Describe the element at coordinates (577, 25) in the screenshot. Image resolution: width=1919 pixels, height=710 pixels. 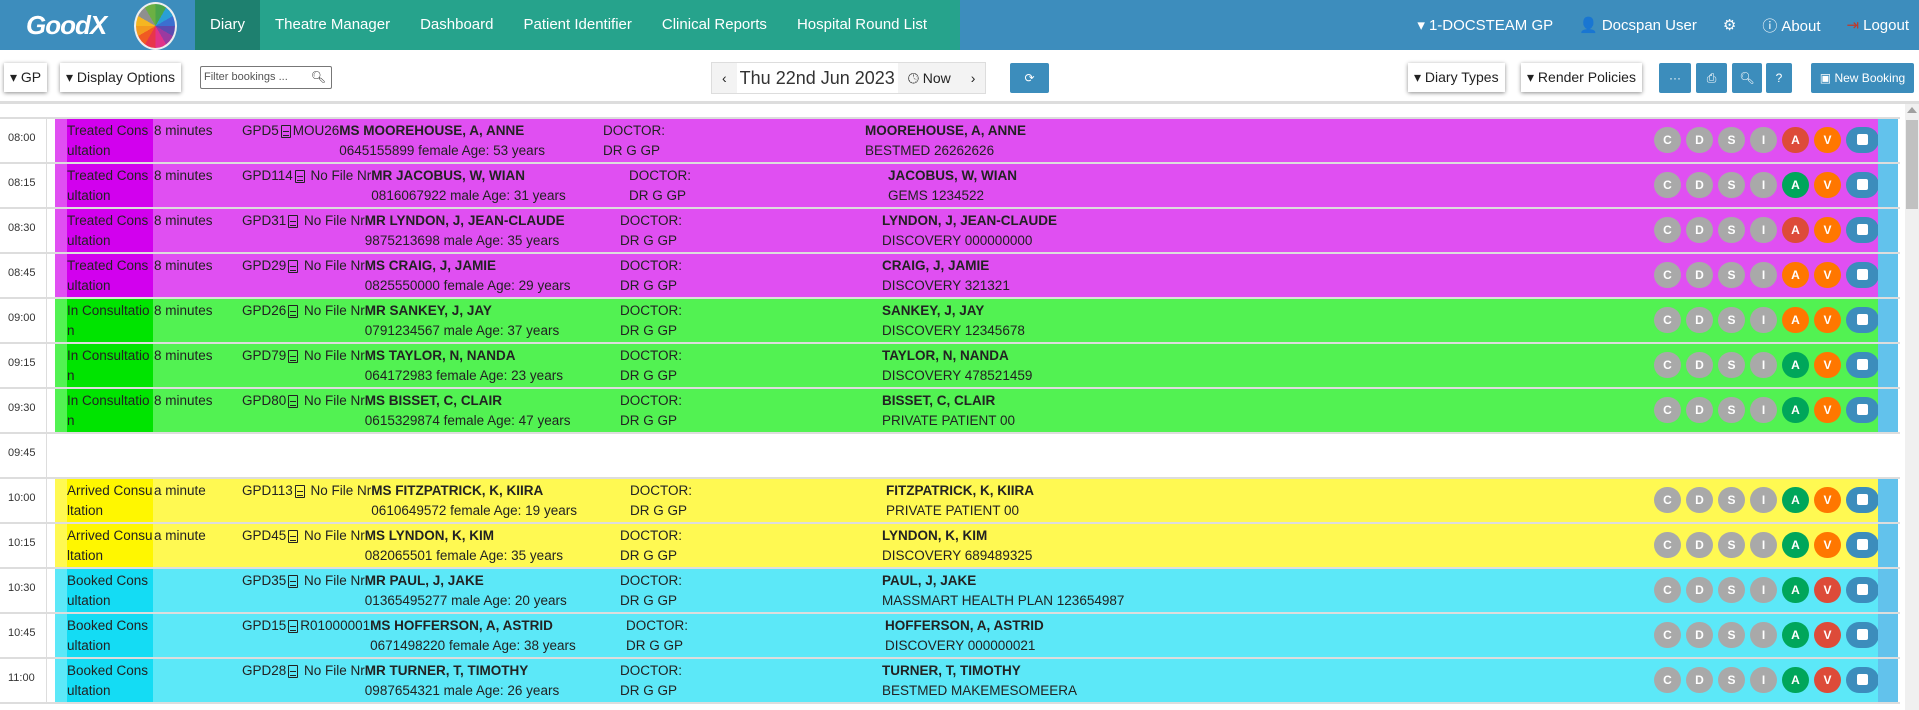
I see `tab-patient-identifier: Patient Identifier` at that location.